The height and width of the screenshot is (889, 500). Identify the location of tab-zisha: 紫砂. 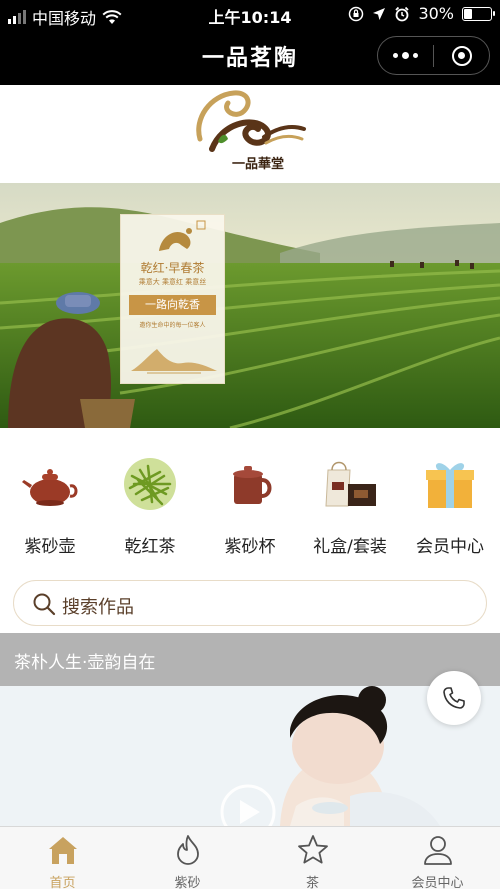
(187, 858).